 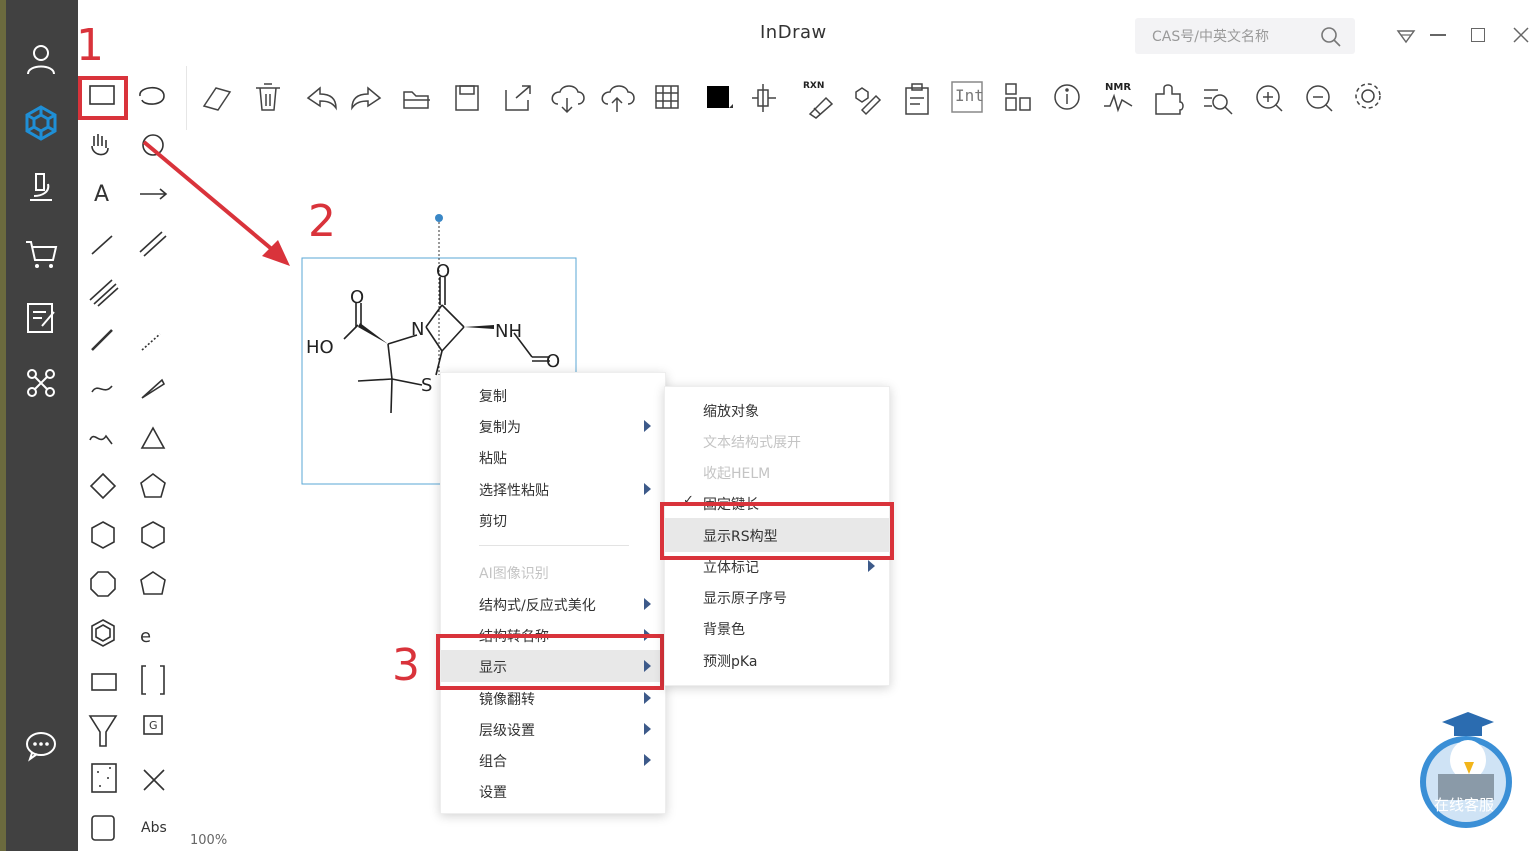 What do you see at coordinates (777, 531) in the screenshot?
I see `step4-highlight-box` at bounding box center [777, 531].